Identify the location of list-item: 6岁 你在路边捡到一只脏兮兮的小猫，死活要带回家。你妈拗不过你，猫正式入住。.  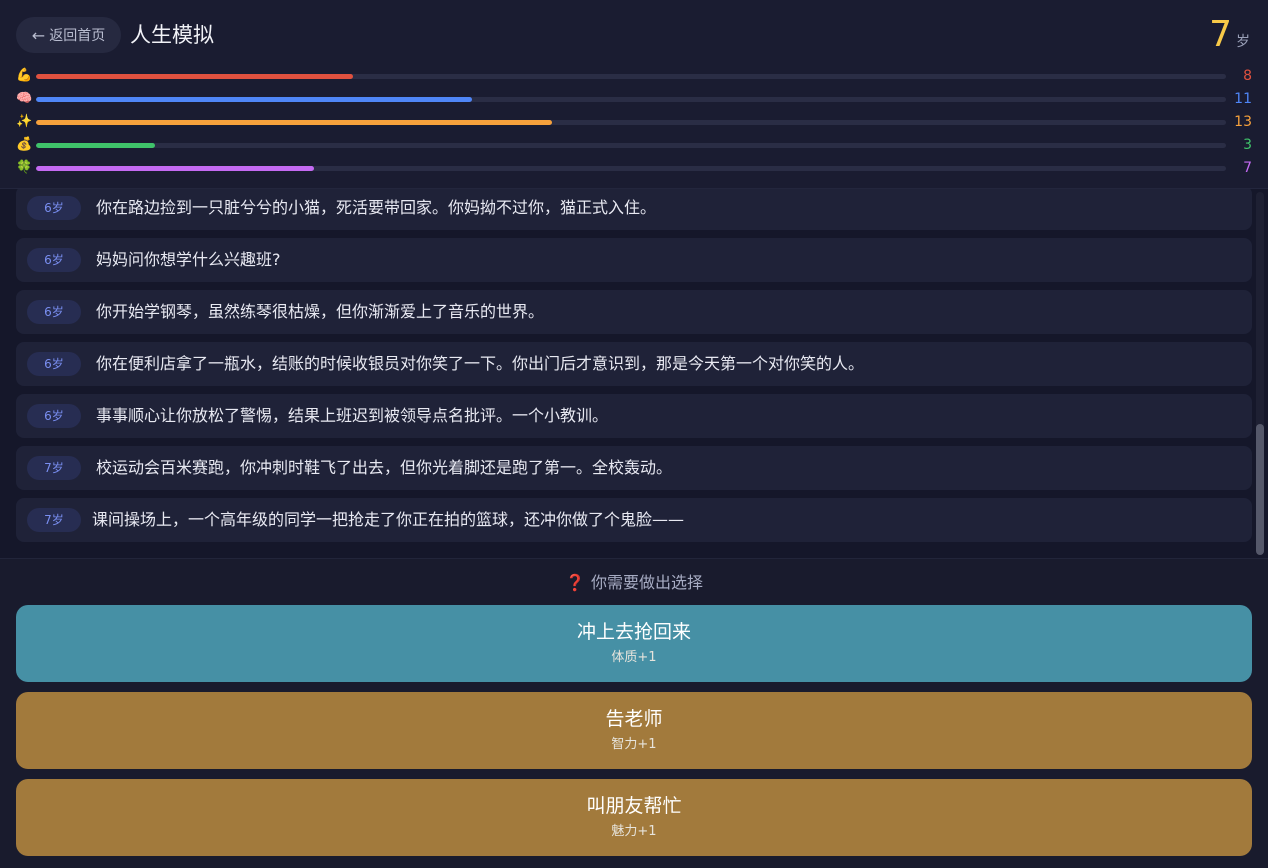
(634, 209).